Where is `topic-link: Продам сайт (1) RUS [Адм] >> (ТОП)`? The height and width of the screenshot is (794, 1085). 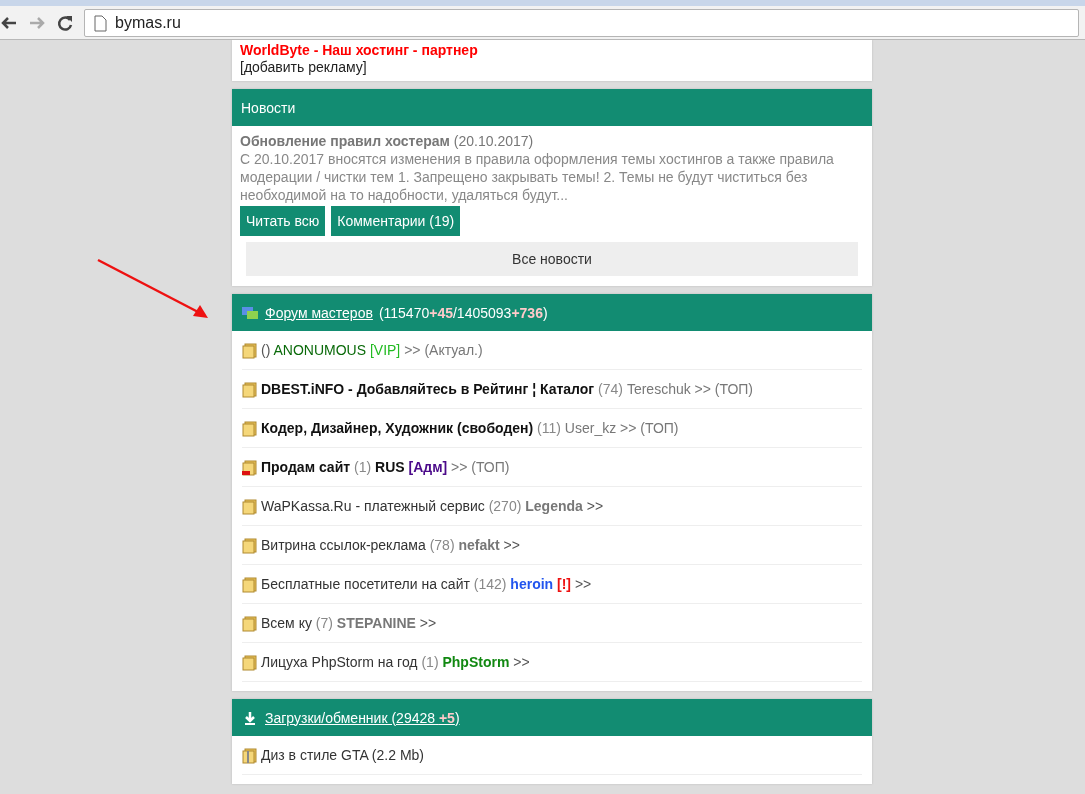
topic-link: Продам сайт (1) RUS [Адм] >> (ТОП) is located at coordinates (385, 467).